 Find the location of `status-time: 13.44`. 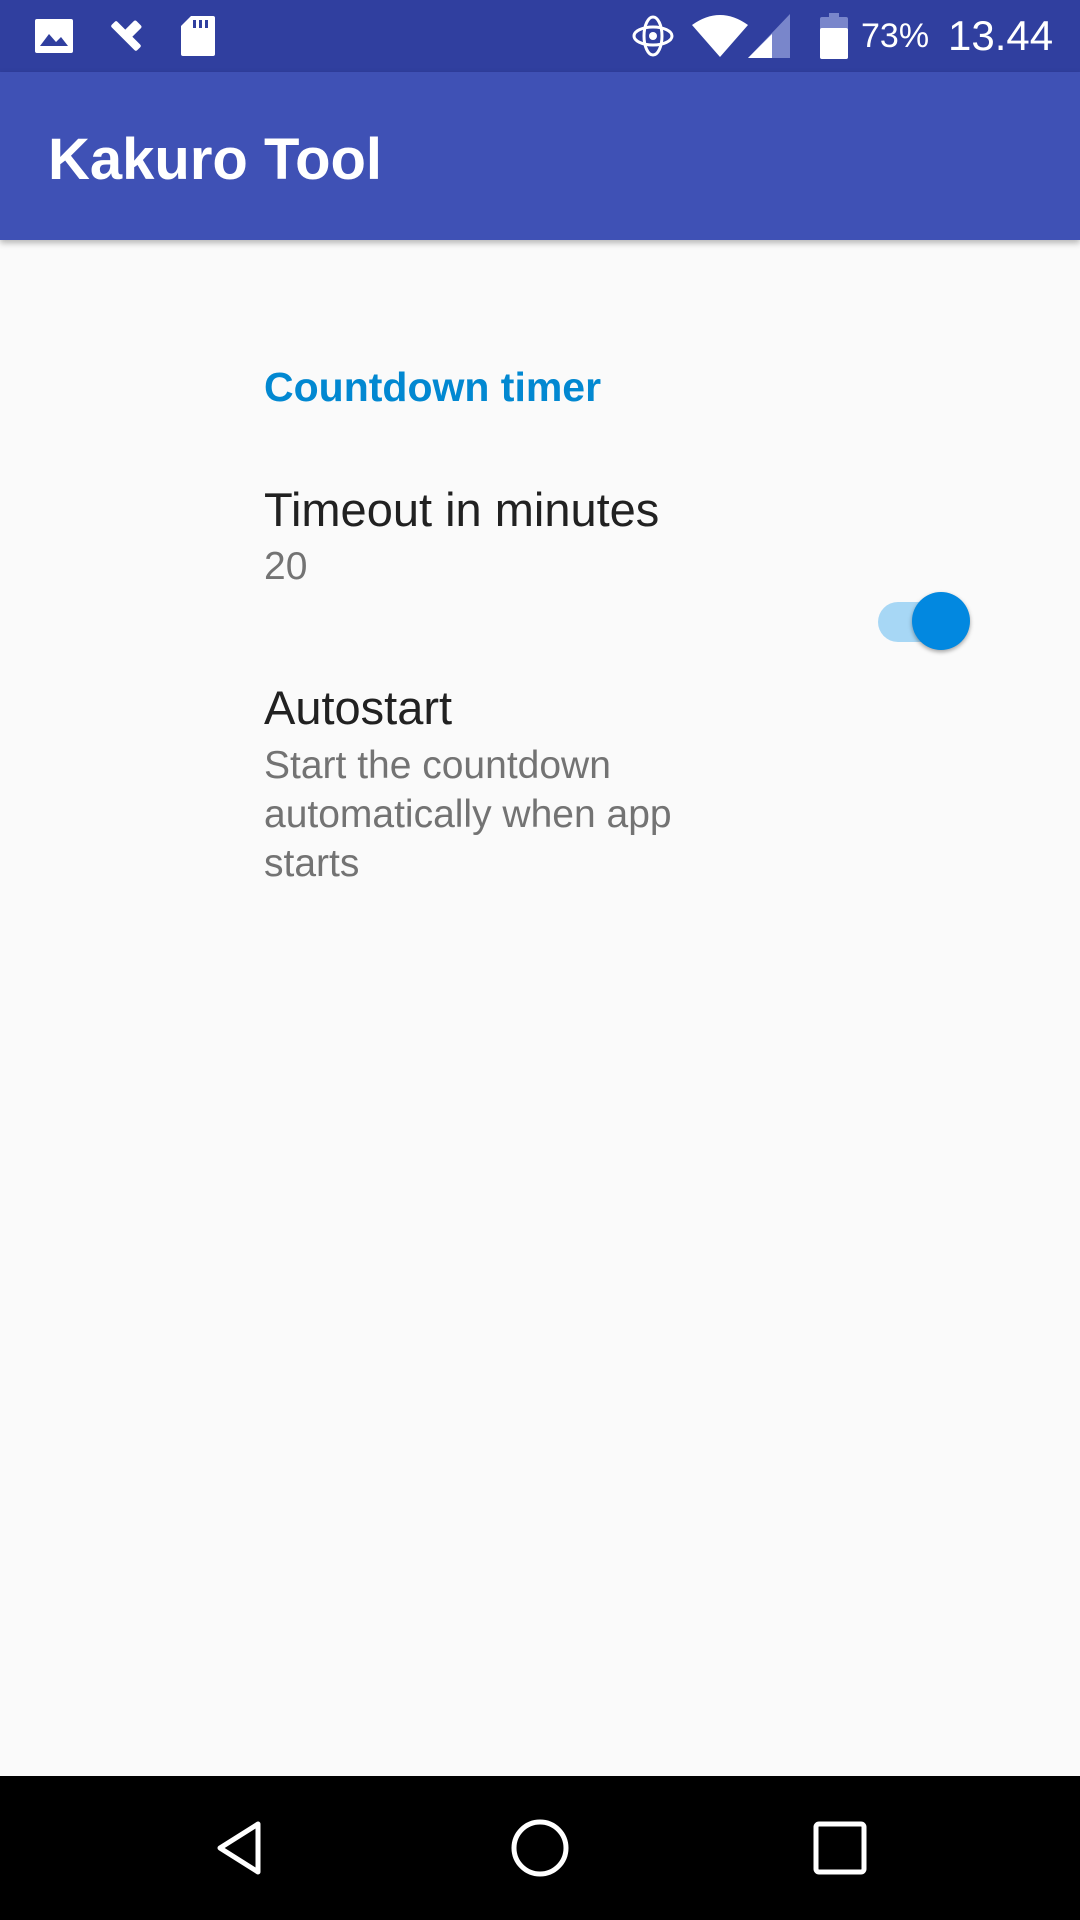

status-time: 13.44 is located at coordinates (1001, 35).